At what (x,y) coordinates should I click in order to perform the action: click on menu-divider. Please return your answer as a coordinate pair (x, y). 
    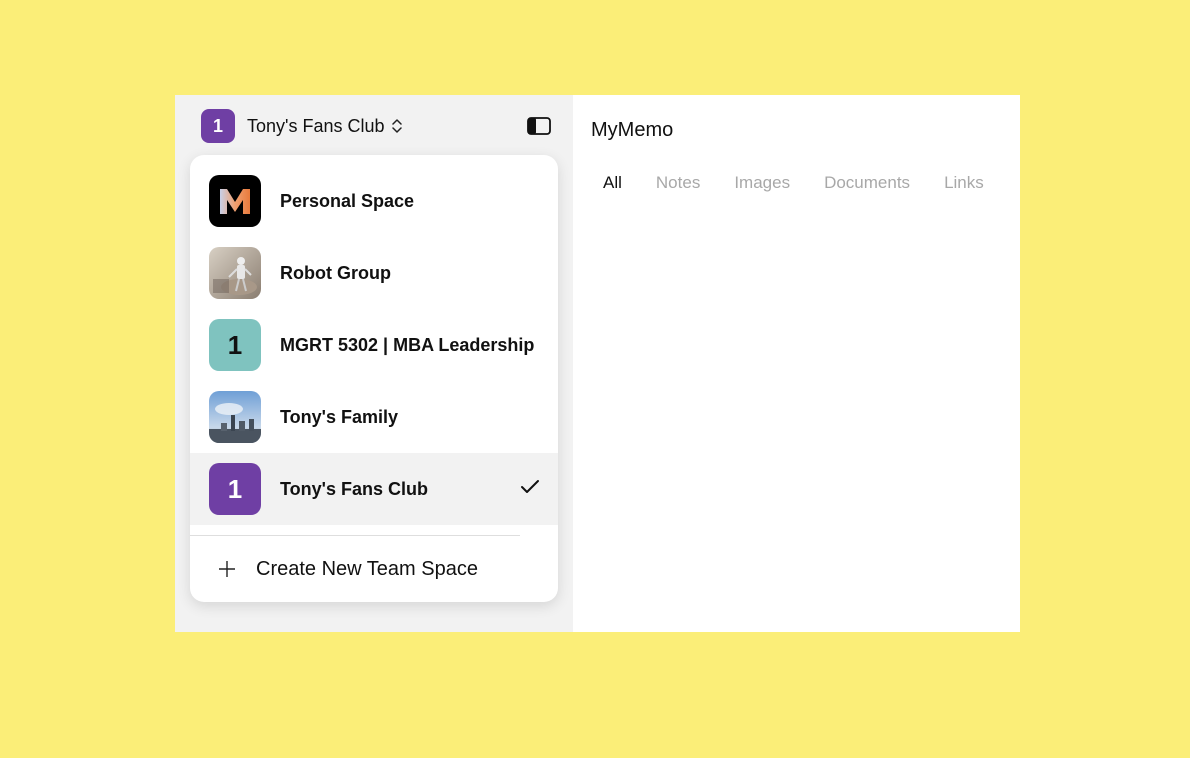
    Looking at the image, I should click on (355, 535).